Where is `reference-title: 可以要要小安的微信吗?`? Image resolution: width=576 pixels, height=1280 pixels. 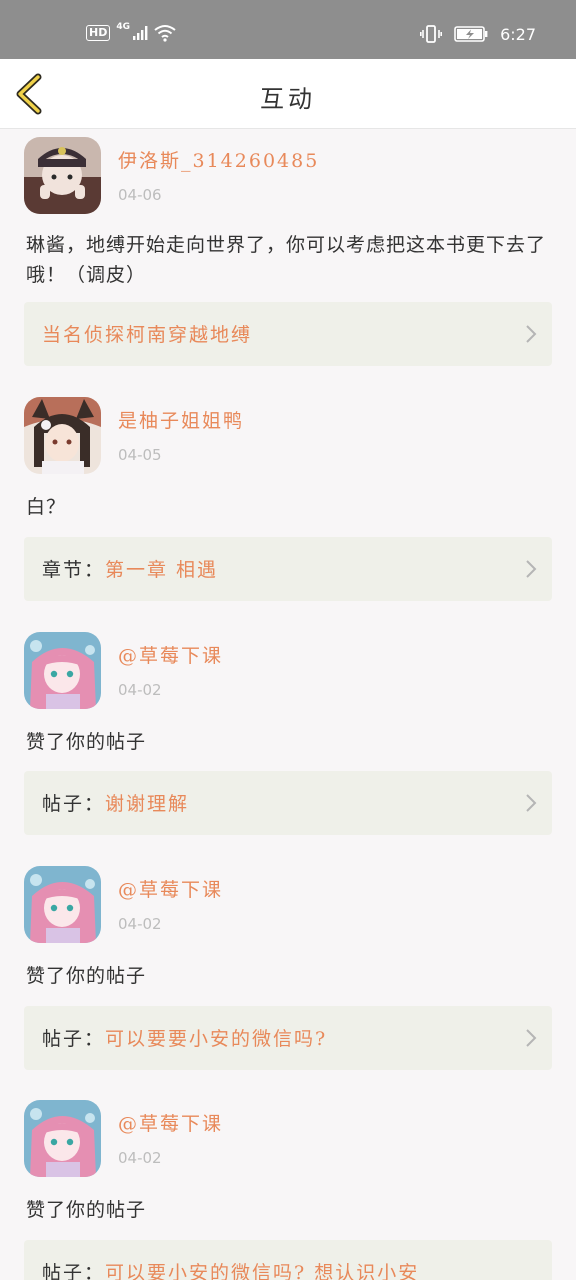 reference-title: 可以要要小安的微信吗? is located at coordinates (216, 1039).